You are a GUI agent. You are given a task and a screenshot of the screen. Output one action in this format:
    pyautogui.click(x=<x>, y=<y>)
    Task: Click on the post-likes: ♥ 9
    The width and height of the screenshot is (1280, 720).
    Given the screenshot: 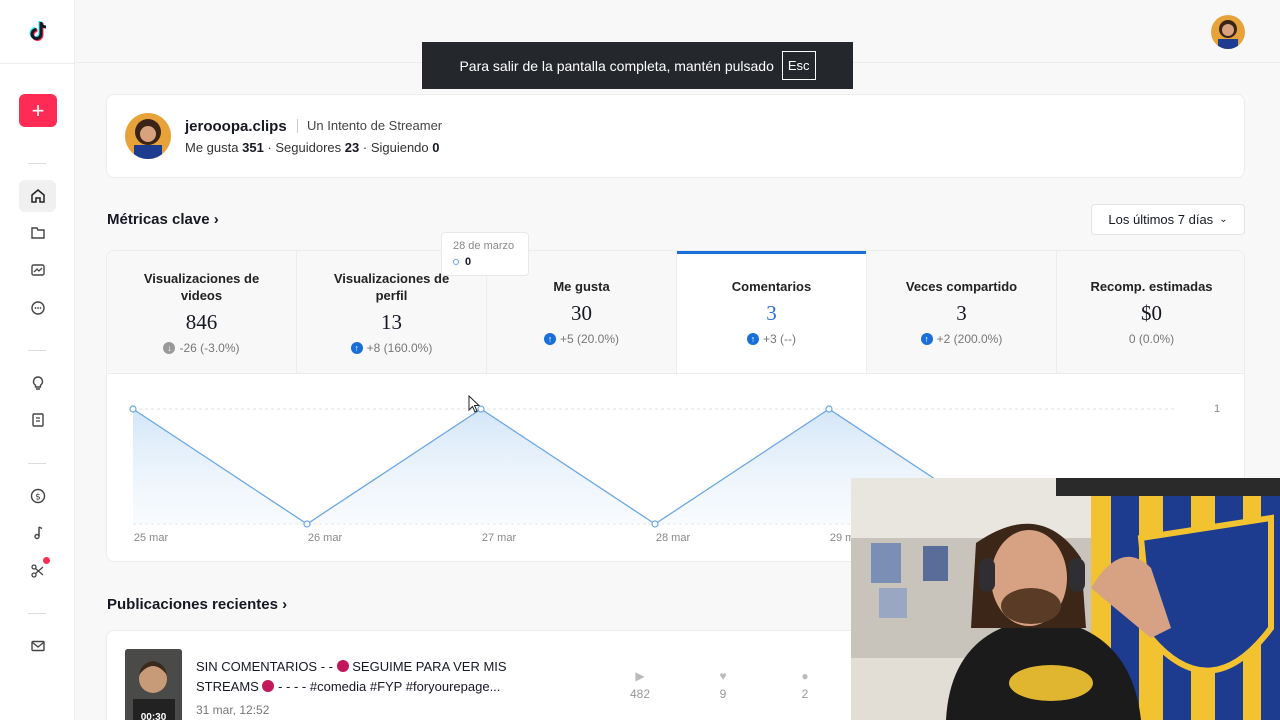 What is the action you would take?
    pyautogui.click(x=723, y=685)
    